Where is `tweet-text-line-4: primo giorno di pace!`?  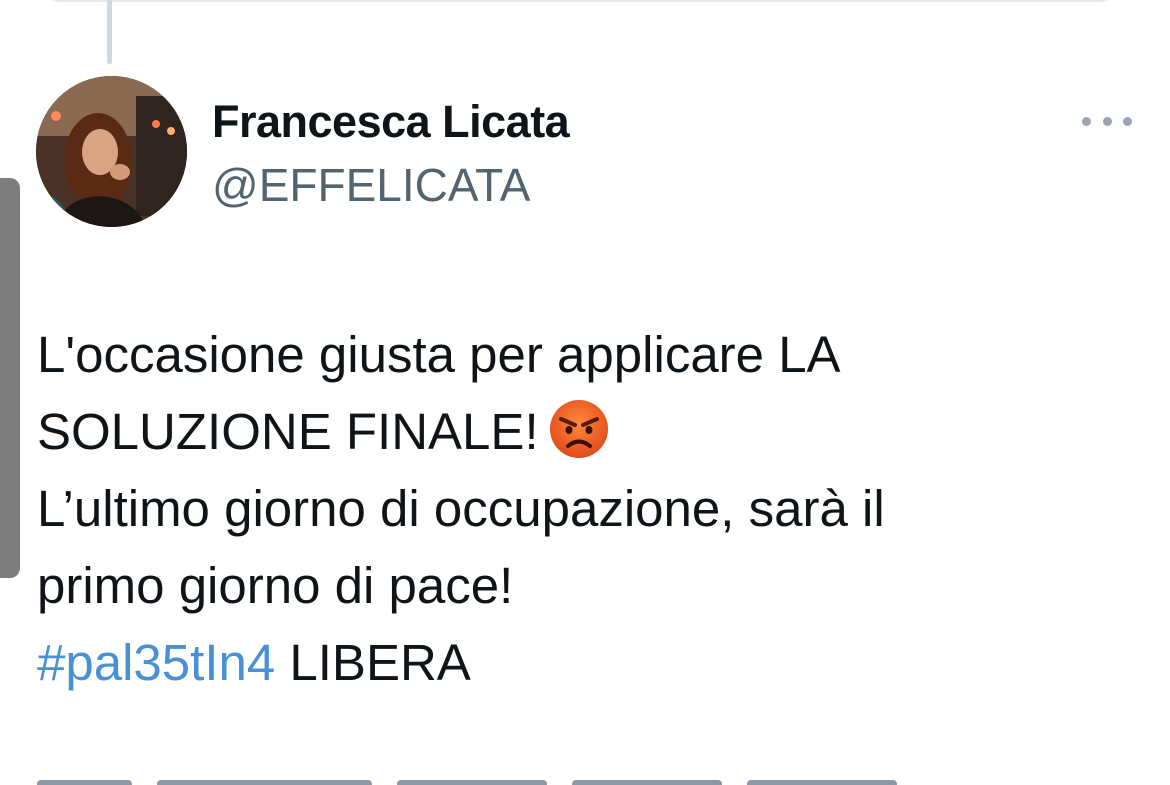
tweet-text-line-4: primo giorno di pace! is located at coordinates (275, 585).